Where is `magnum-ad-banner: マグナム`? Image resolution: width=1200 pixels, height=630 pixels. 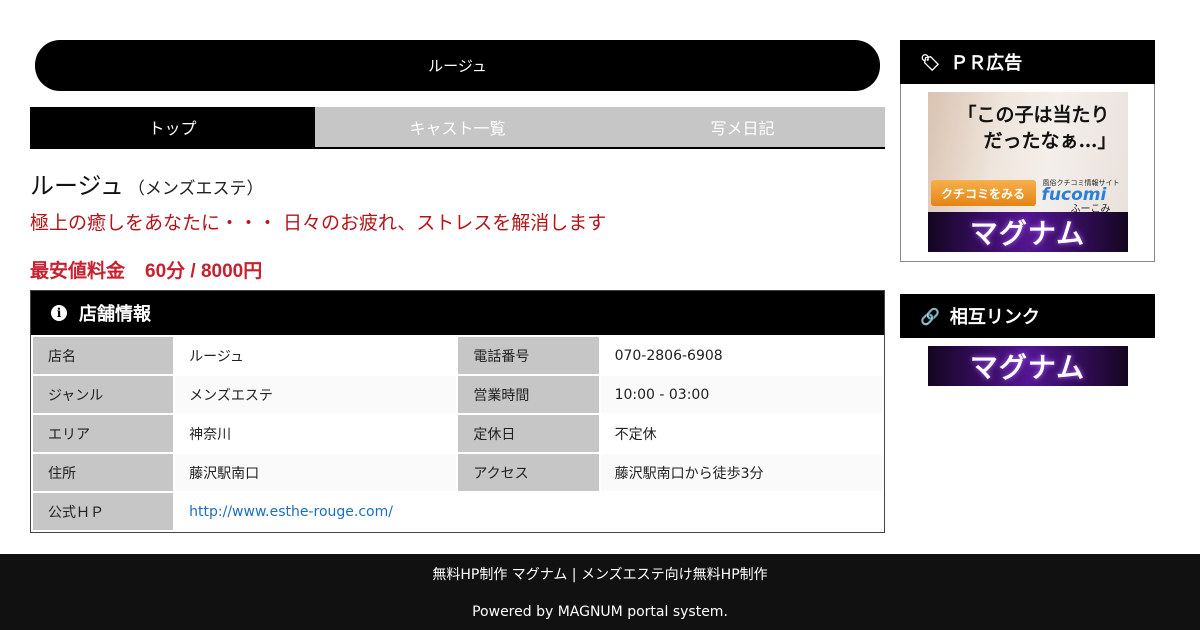
magnum-ad-banner: マグナム is located at coordinates (1027, 232).